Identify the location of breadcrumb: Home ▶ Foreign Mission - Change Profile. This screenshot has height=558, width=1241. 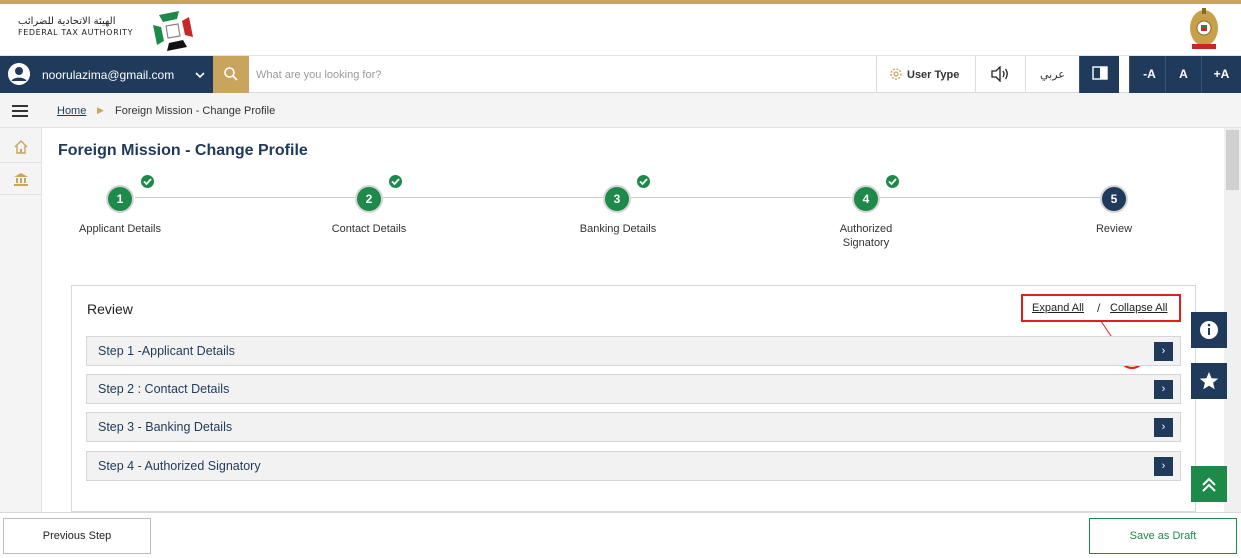
(620, 110).